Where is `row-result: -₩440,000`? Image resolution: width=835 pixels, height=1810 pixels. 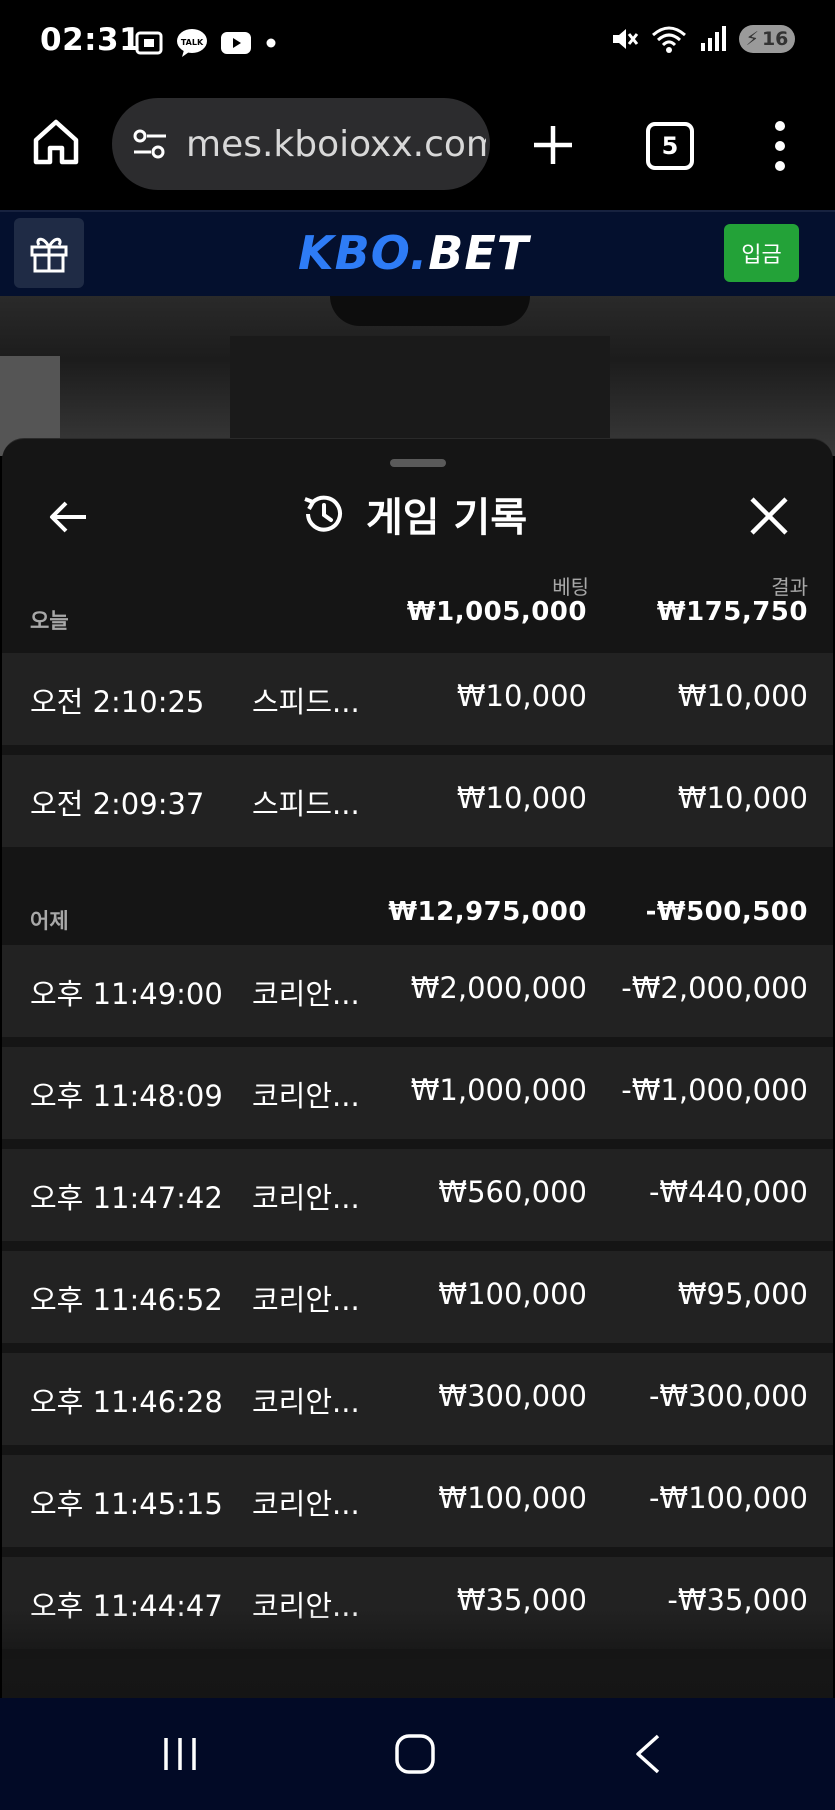
row-result: -₩440,000 is located at coordinates (728, 1192).